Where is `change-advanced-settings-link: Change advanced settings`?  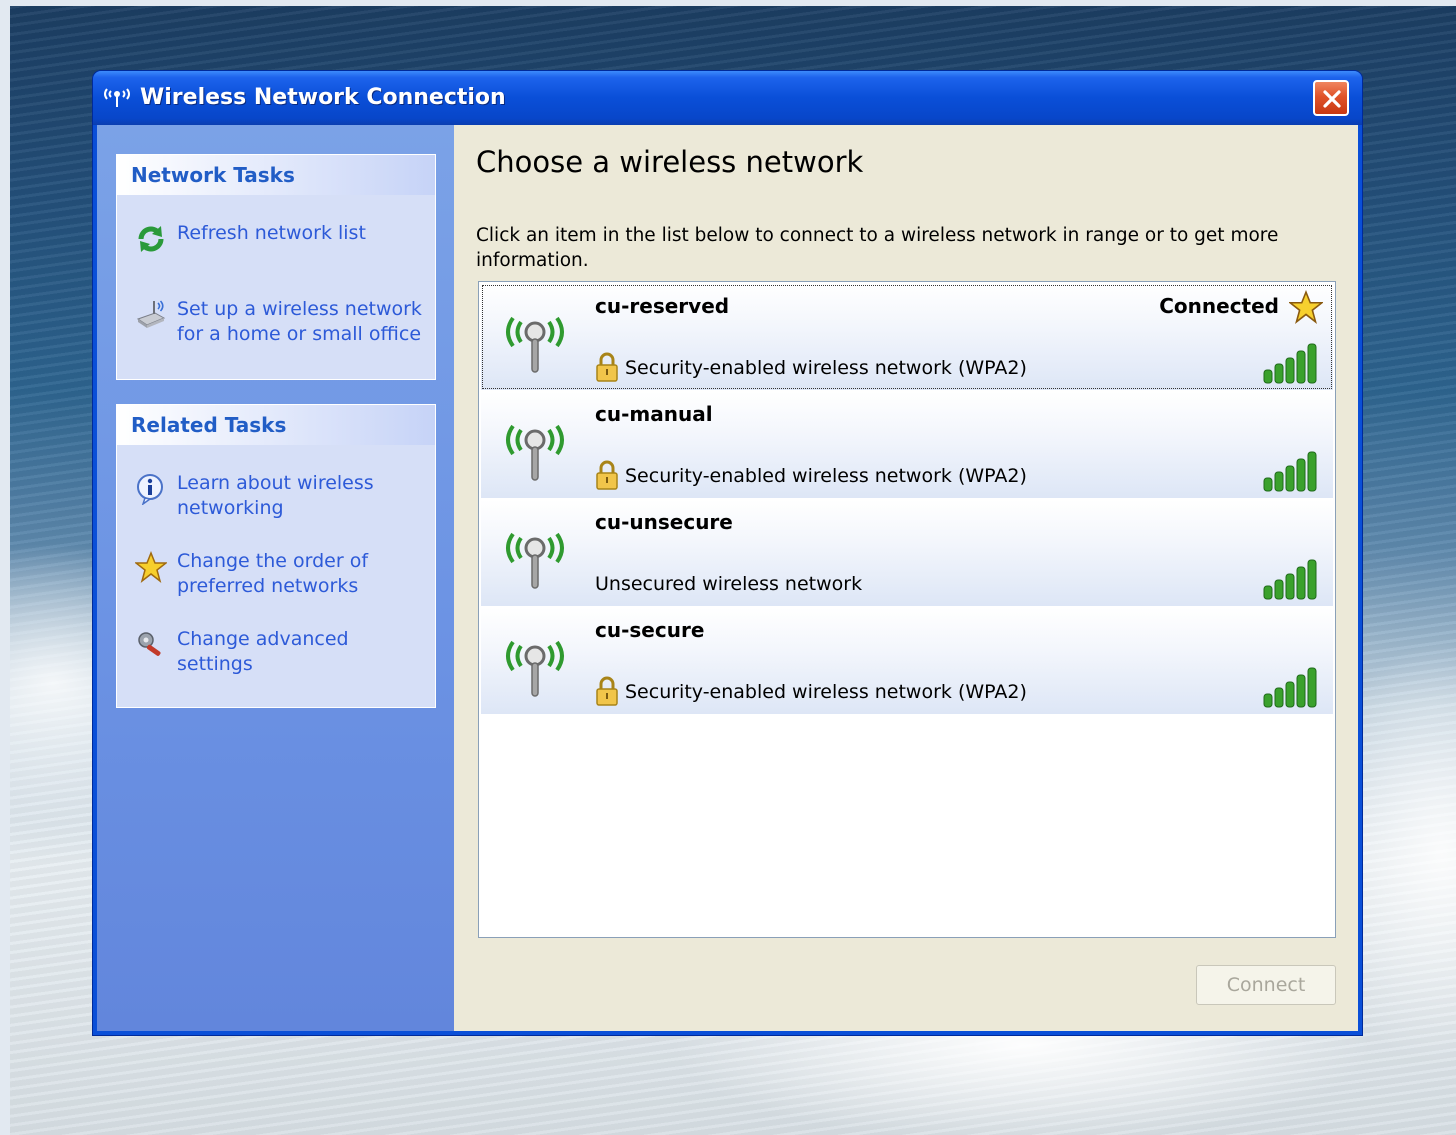
change-advanced-settings-link: Change advanced settings is located at coordinates (276, 655).